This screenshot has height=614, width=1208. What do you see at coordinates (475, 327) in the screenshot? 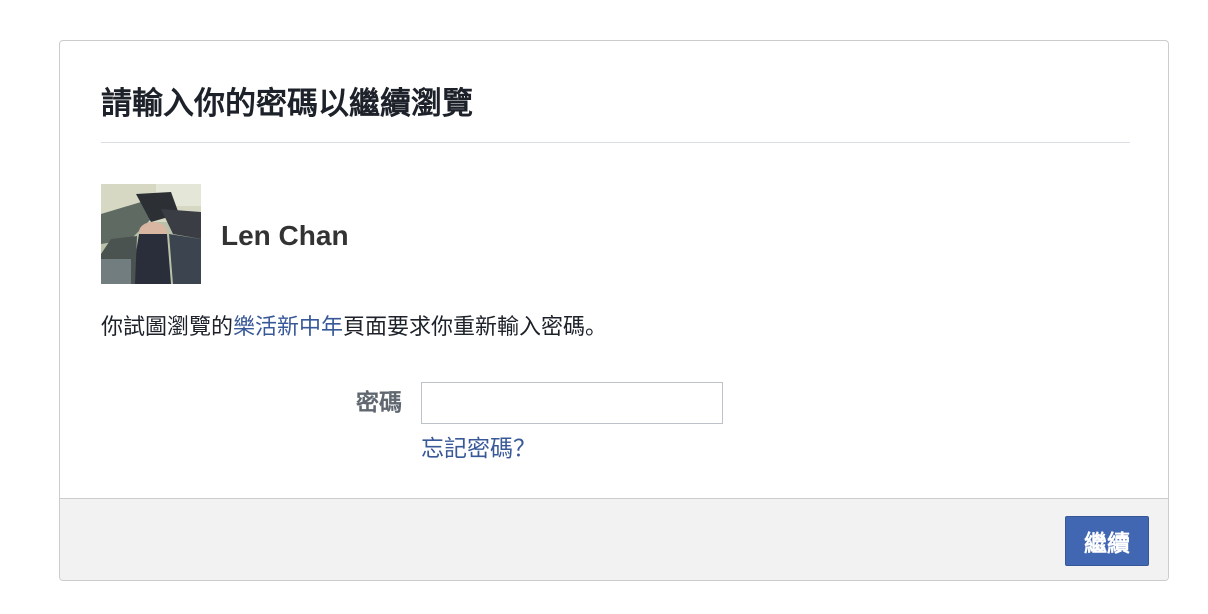
I see `message-suffix: 頁面要求你重新輸入密碼。` at bounding box center [475, 327].